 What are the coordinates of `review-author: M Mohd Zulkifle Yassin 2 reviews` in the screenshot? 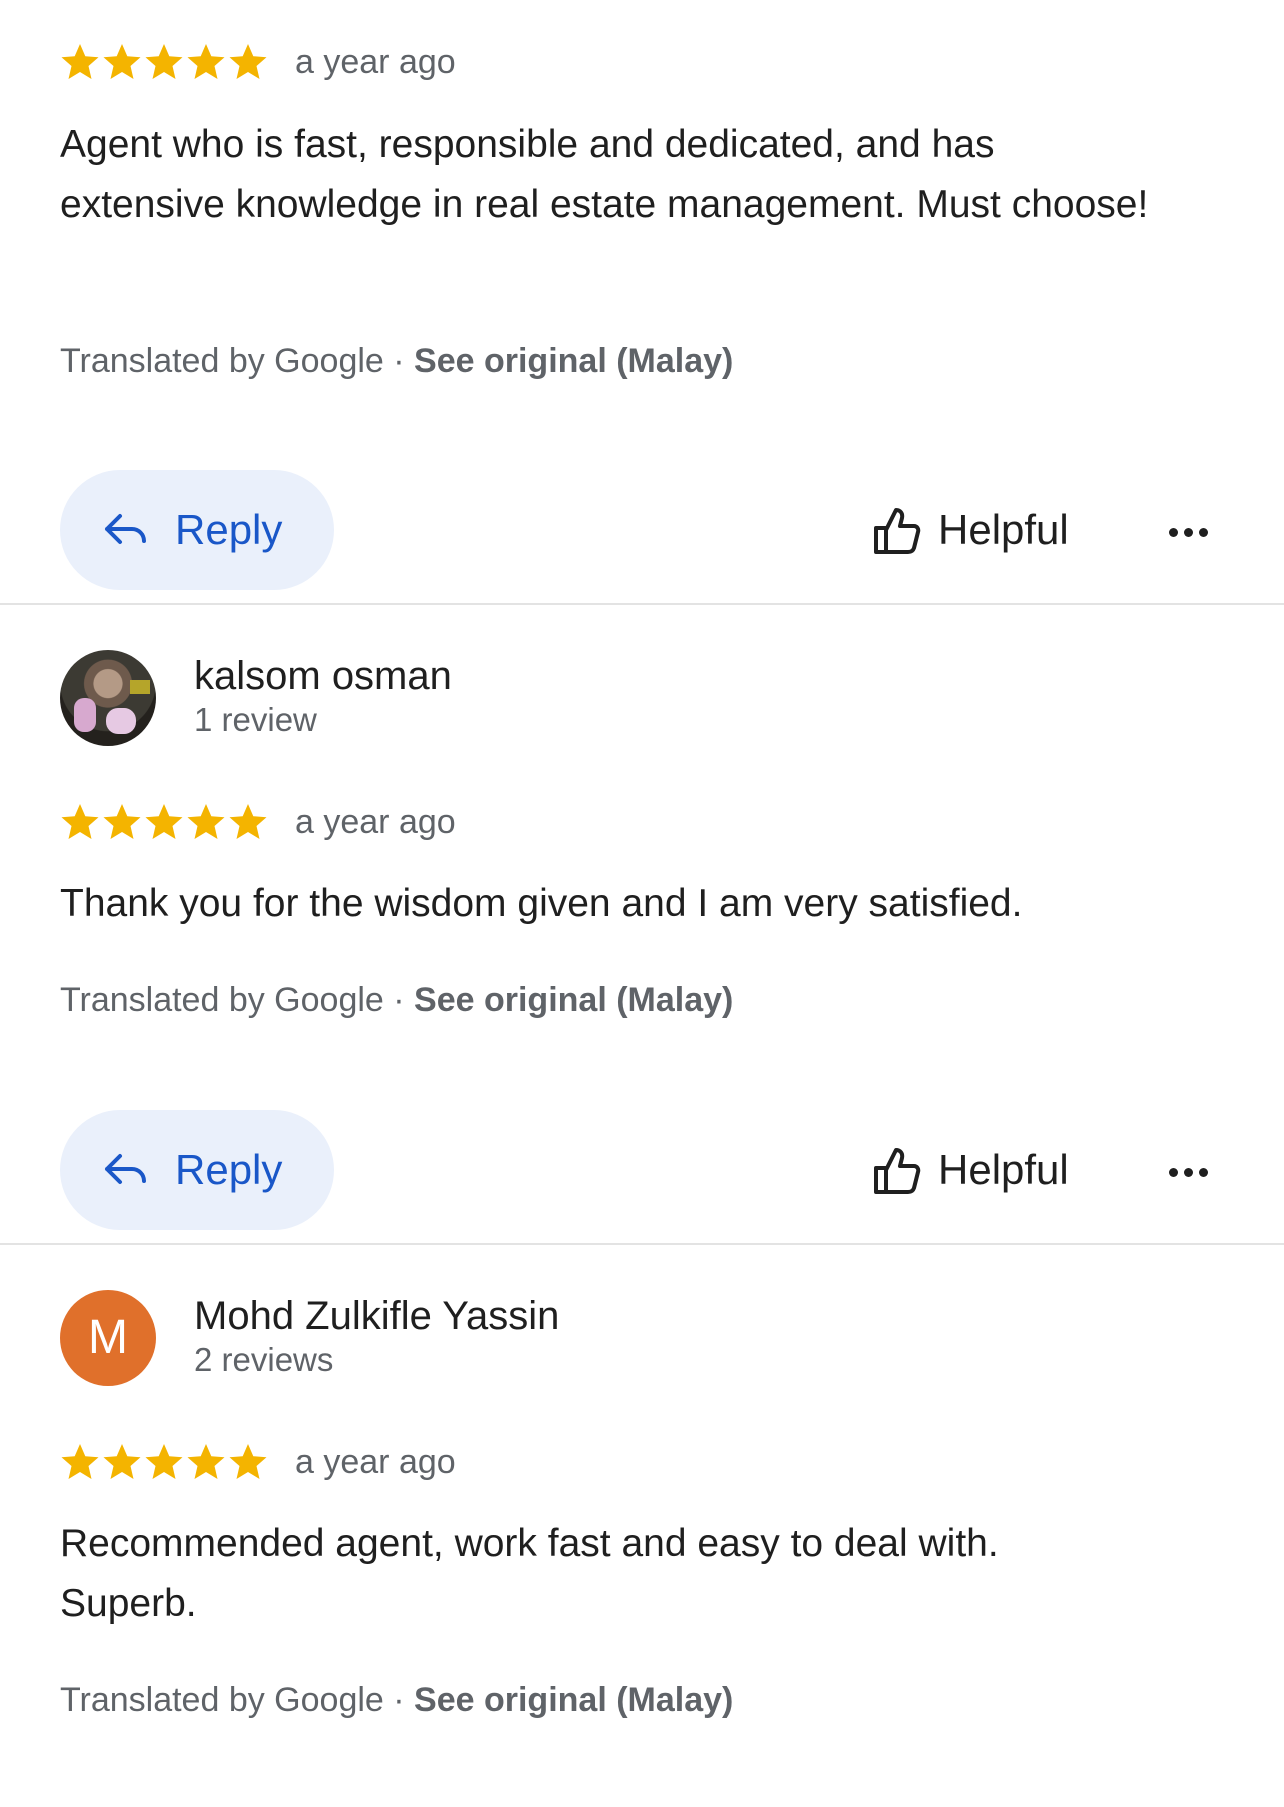 It's located at (510, 1338).